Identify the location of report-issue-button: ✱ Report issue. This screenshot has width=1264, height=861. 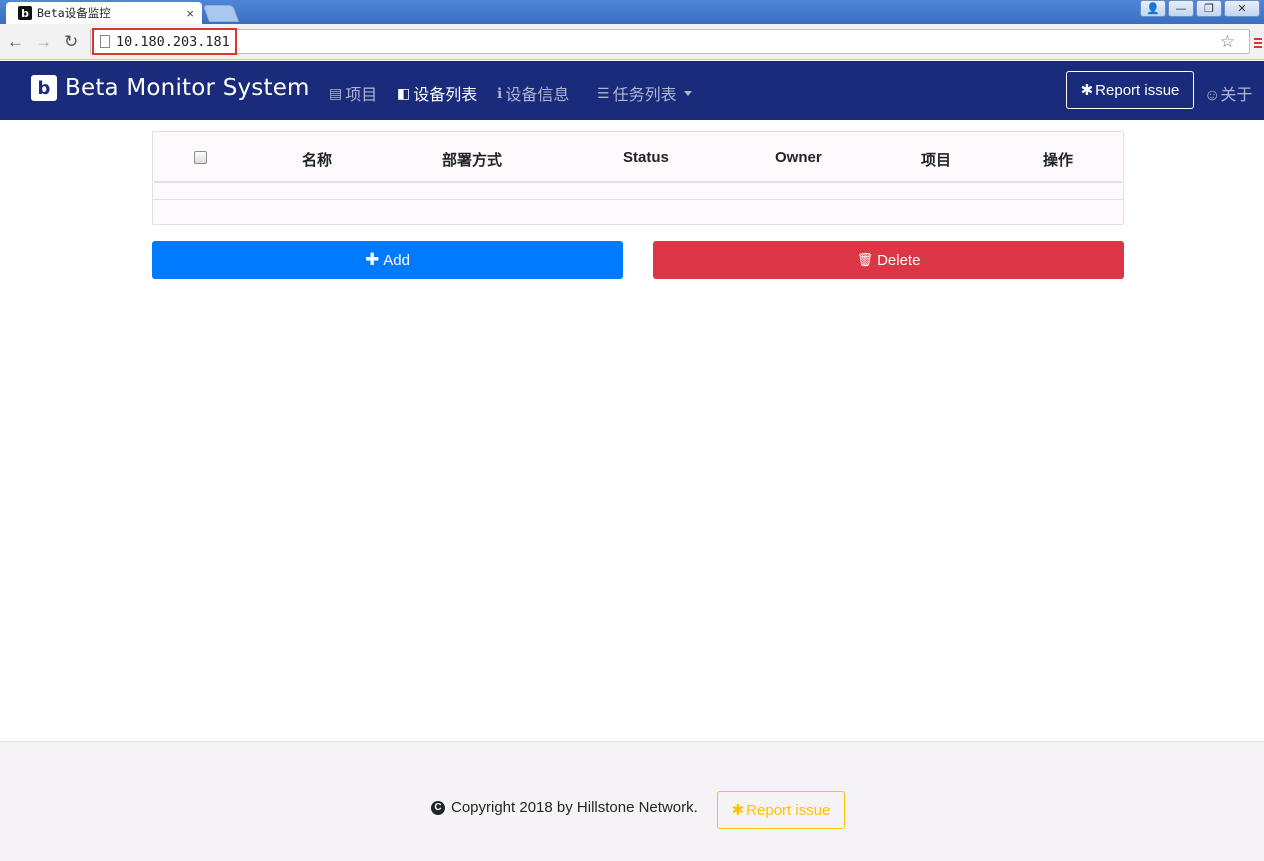
(1130, 90).